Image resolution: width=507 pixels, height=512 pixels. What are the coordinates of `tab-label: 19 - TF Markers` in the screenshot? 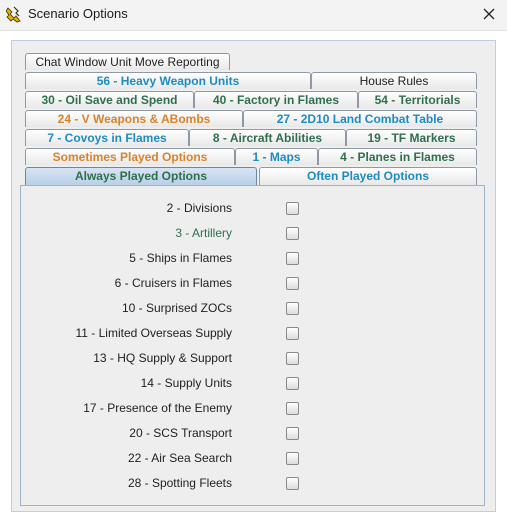 It's located at (411, 138).